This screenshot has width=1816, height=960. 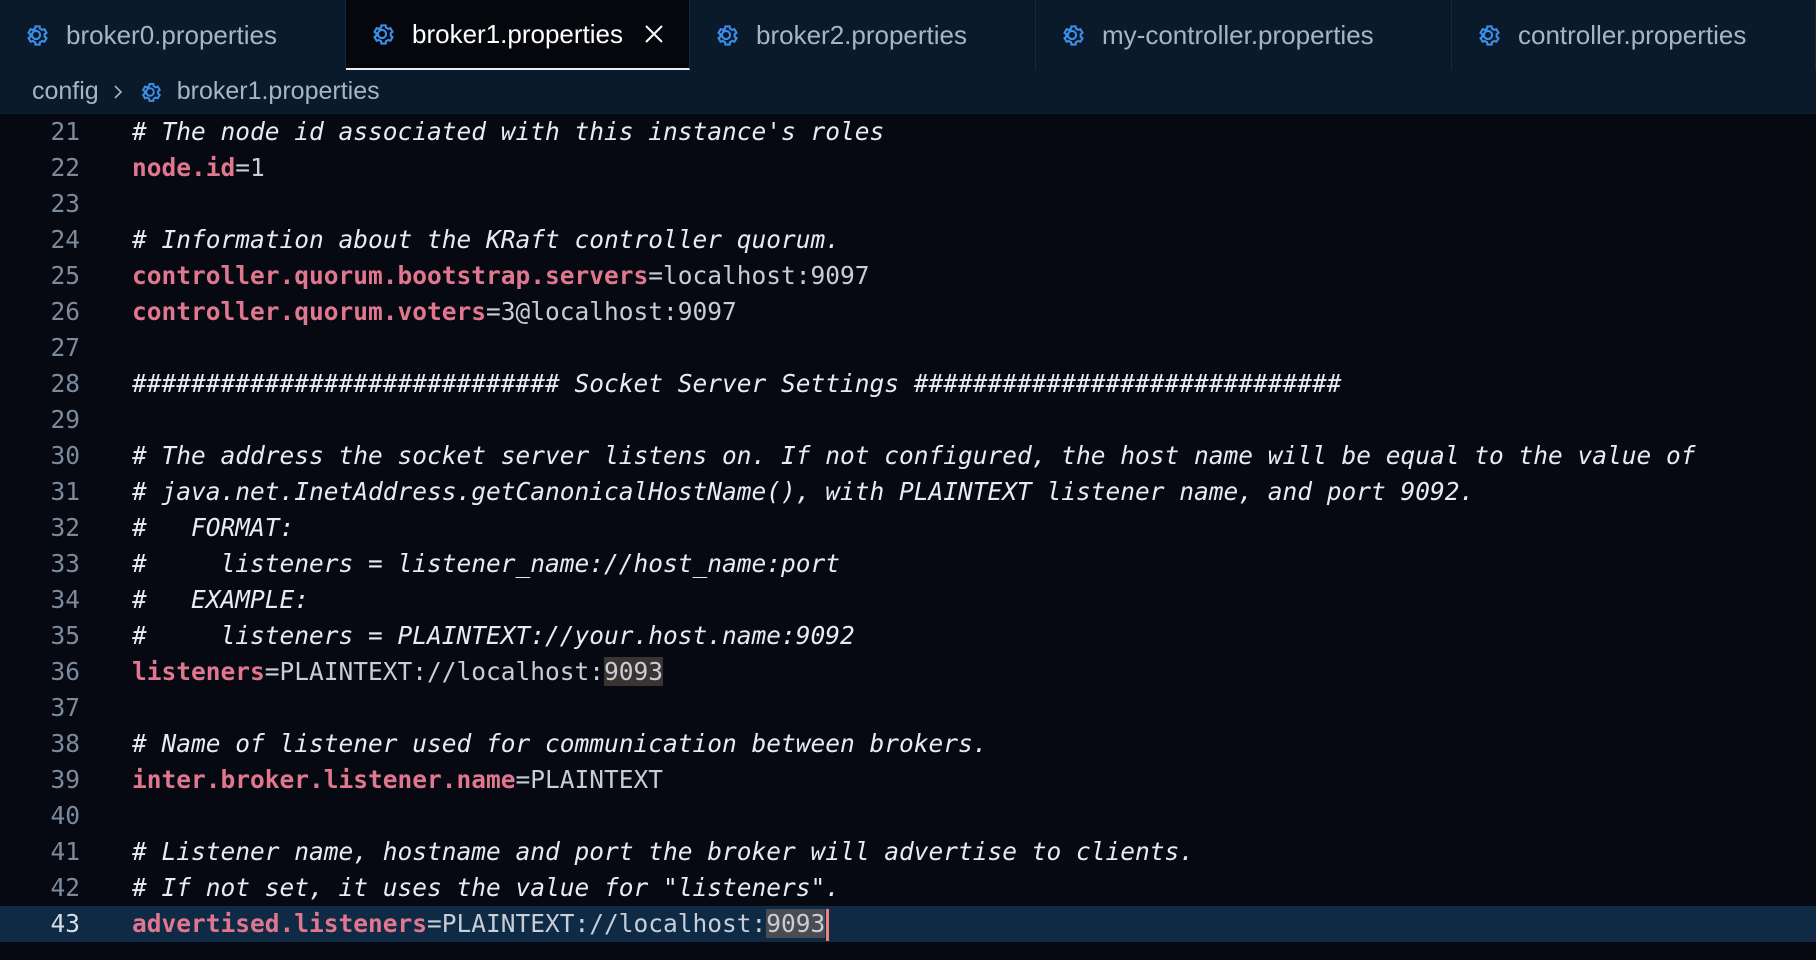 What do you see at coordinates (65, 383) in the screenshot?
I see `line-number: 28` at bounding box center [65, 383].